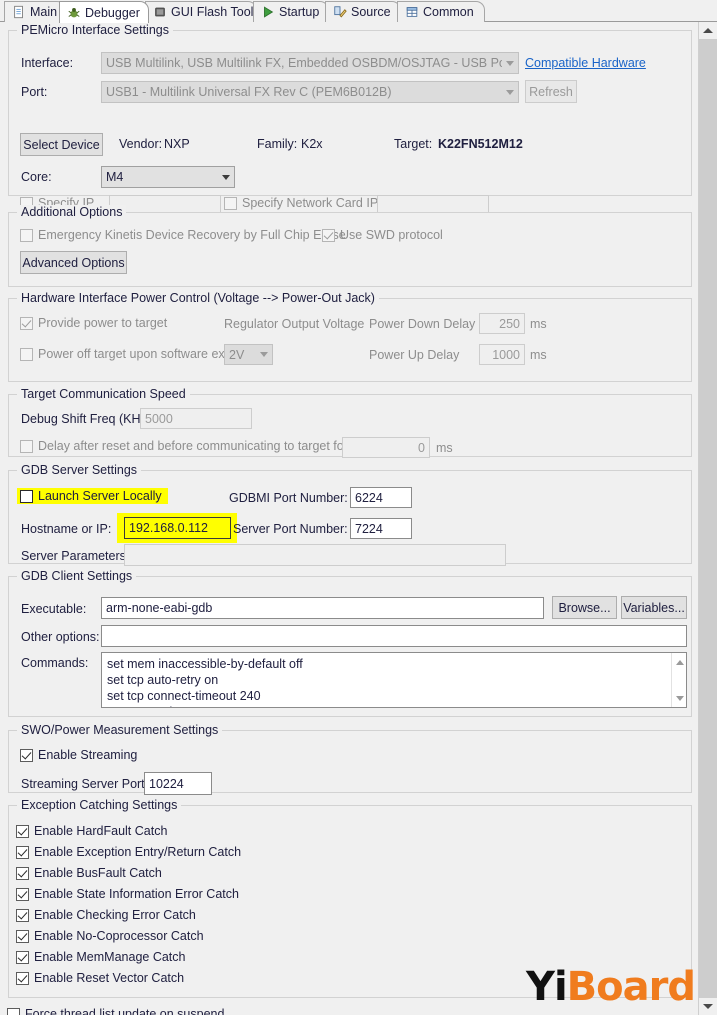 The image size is (717, 1015). What do you see at coordinates (18, 12) in the screenshot?
I see `document-icon` at bounding box center [18, 12].